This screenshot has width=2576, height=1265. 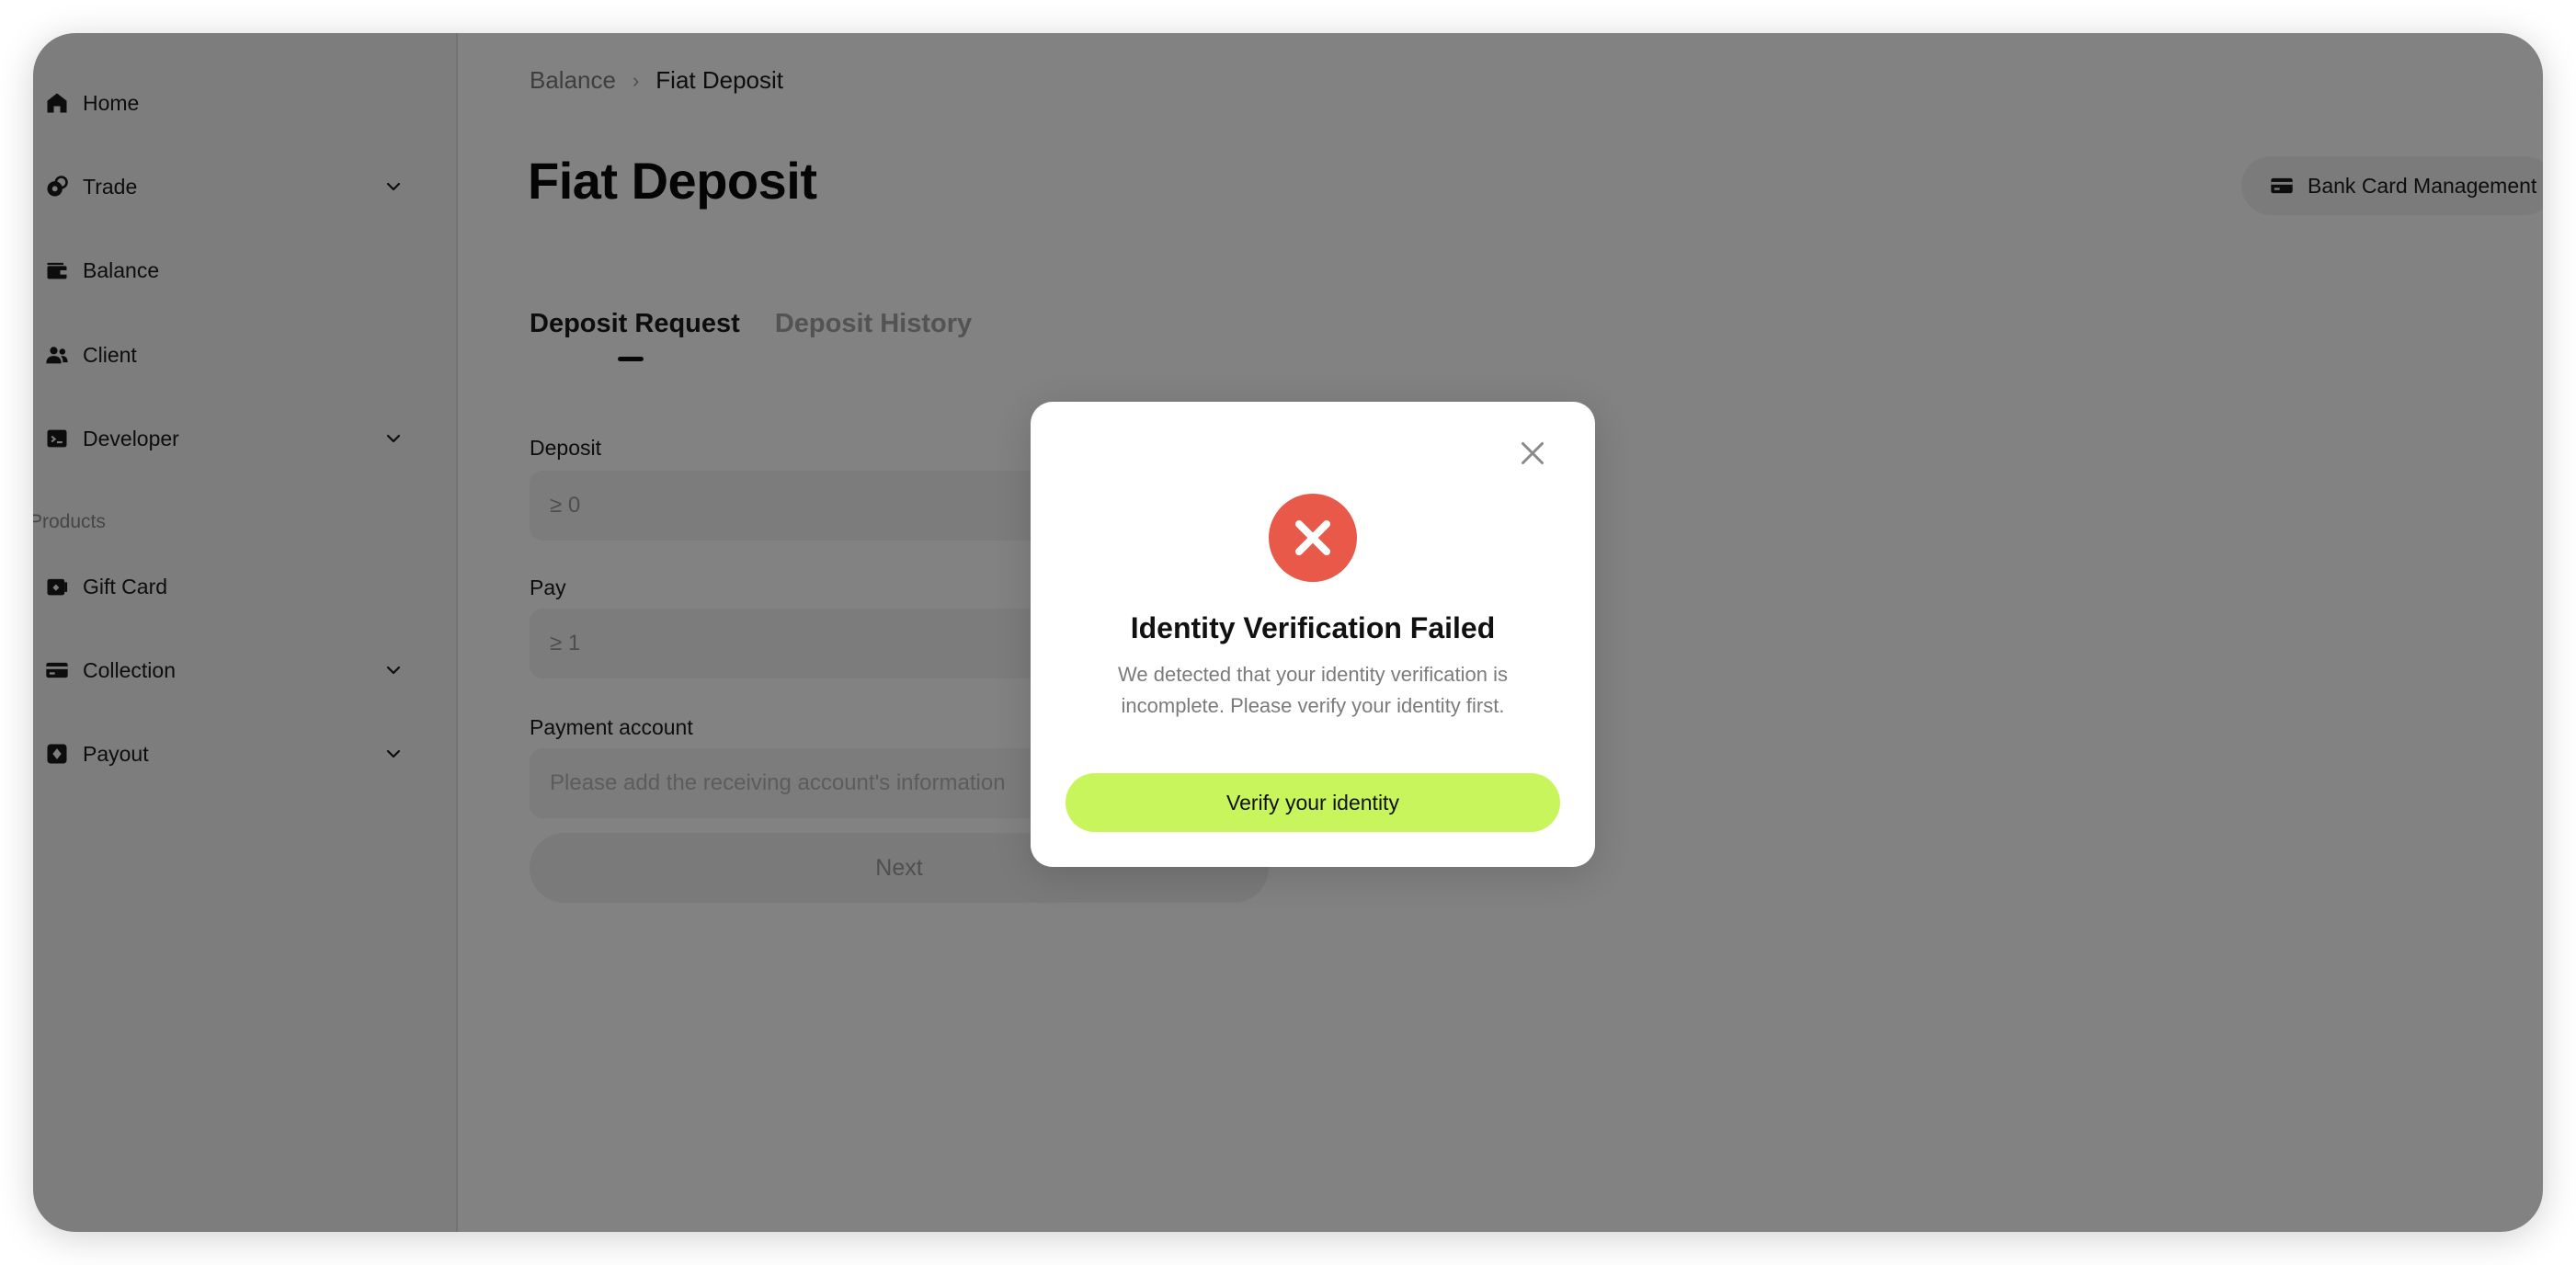 I want to click on verify-identity-button: Verify your identity, so click(x=1313, y=802).